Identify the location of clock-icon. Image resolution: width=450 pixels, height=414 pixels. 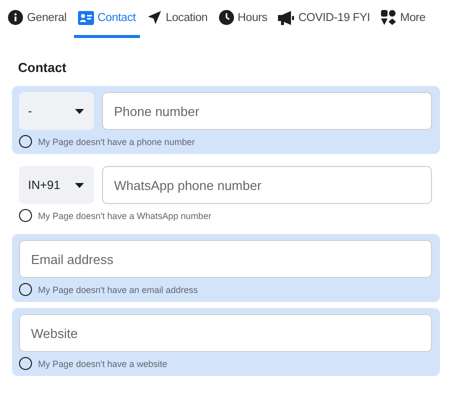
(226, 17).